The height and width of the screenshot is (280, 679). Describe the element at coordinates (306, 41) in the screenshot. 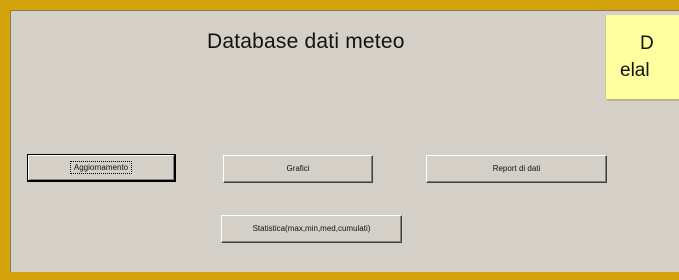

I see `form-title: Database dati meteo` at that location.